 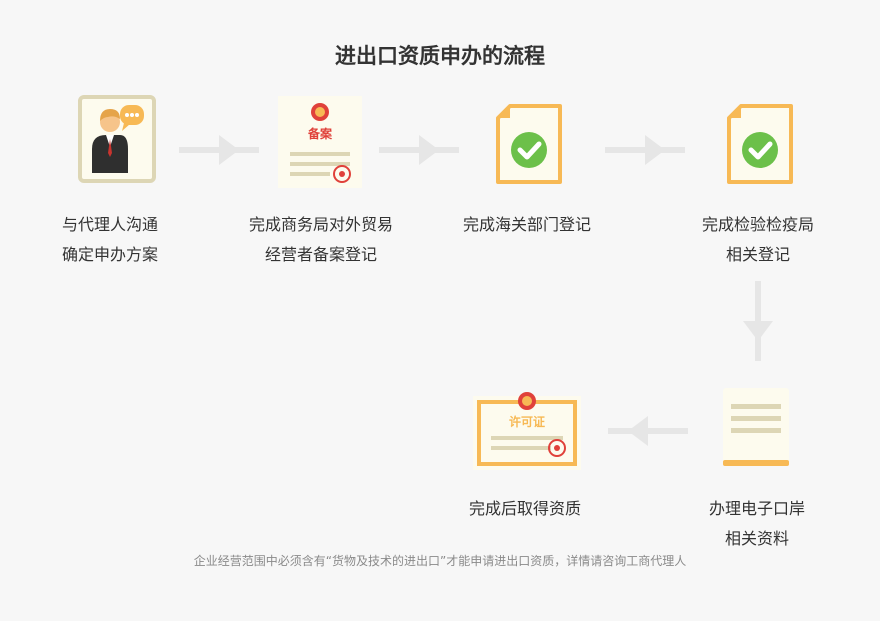 What do you see at coordinates (527, 421) in the screenshot?
I see `license-stamp-text: 许可证` at bounding box center [527, 421].